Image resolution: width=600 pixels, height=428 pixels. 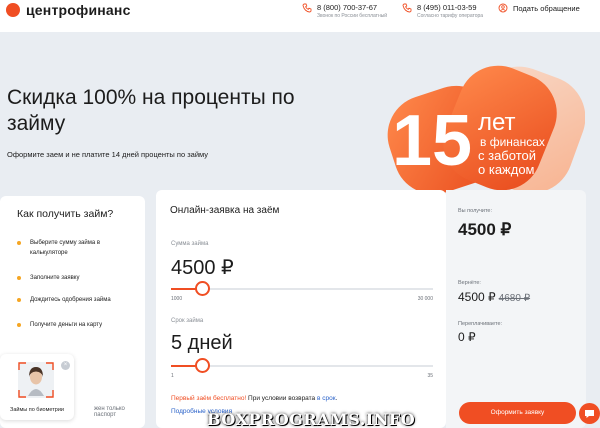 What do you see at coordinates (512, 142) in the screenshot?
I see `badge-line1: в финансах` at bounding box center [512, 142].